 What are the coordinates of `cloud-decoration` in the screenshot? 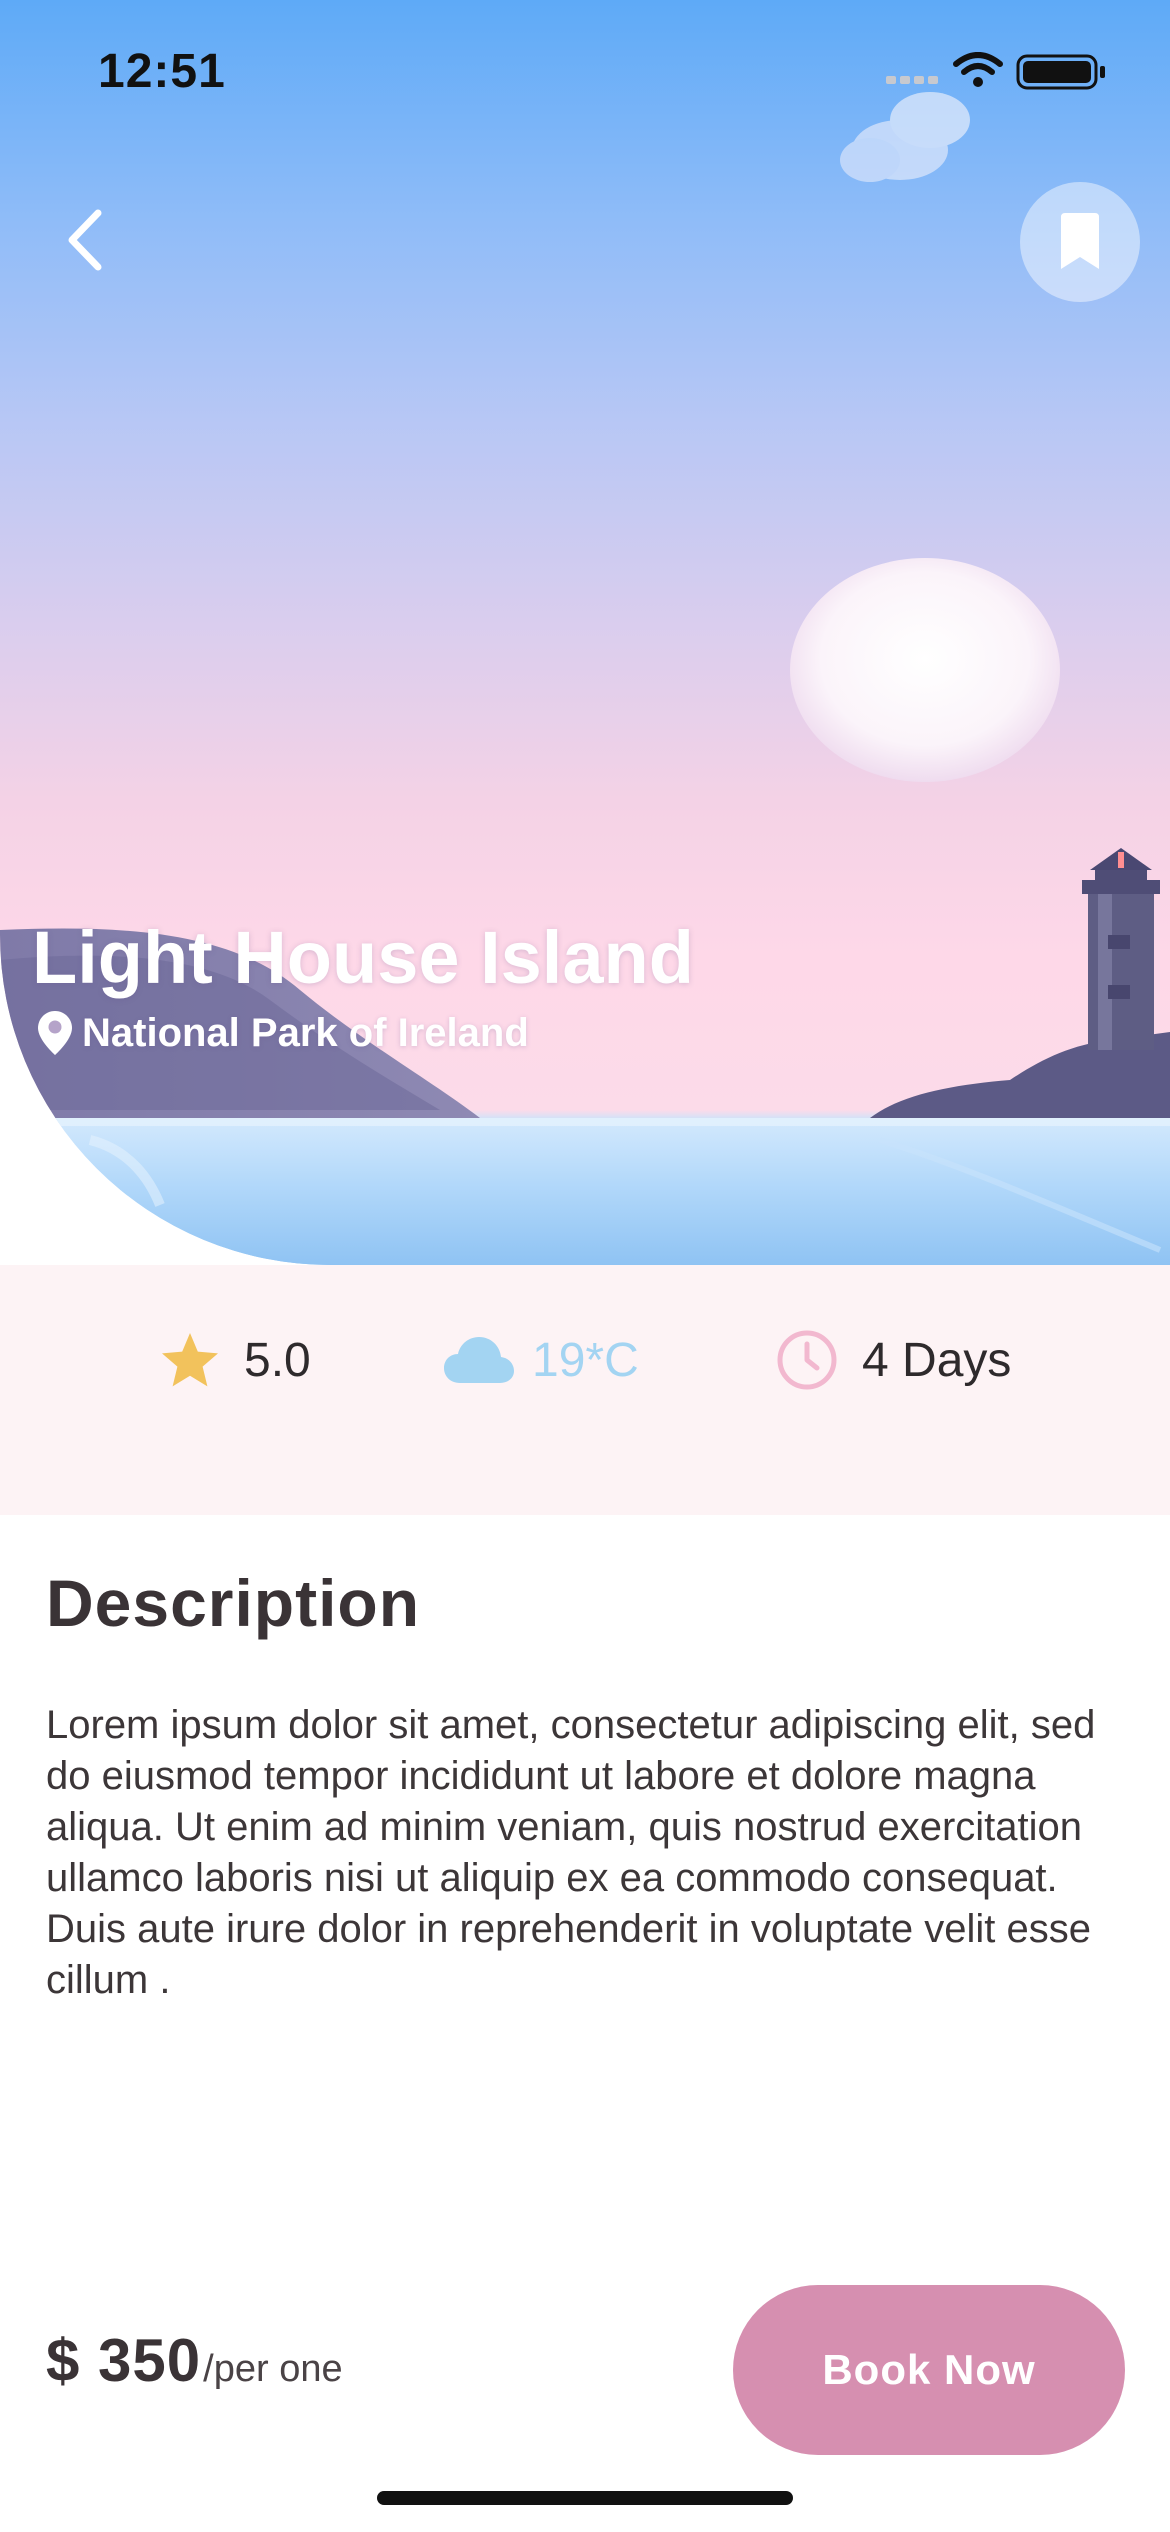 It's located at (905, 137).